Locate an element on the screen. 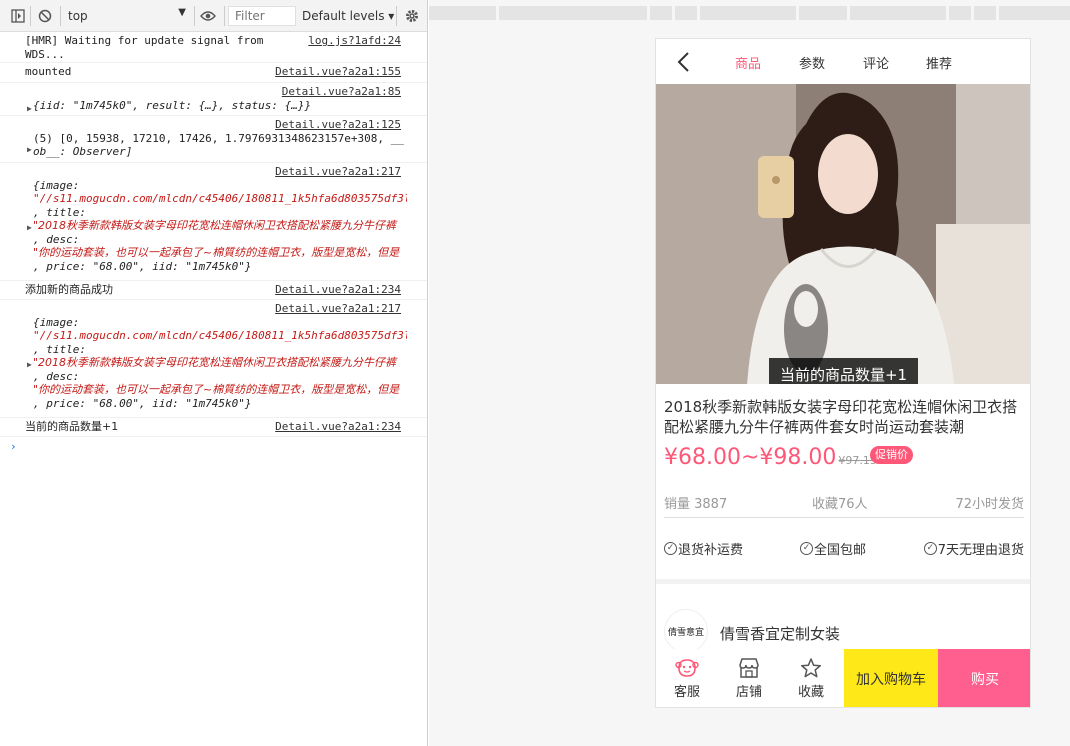 The image size is (1070, 746). current-price: ¥68.00~¥98.00 is located at coordinates (750, 457).